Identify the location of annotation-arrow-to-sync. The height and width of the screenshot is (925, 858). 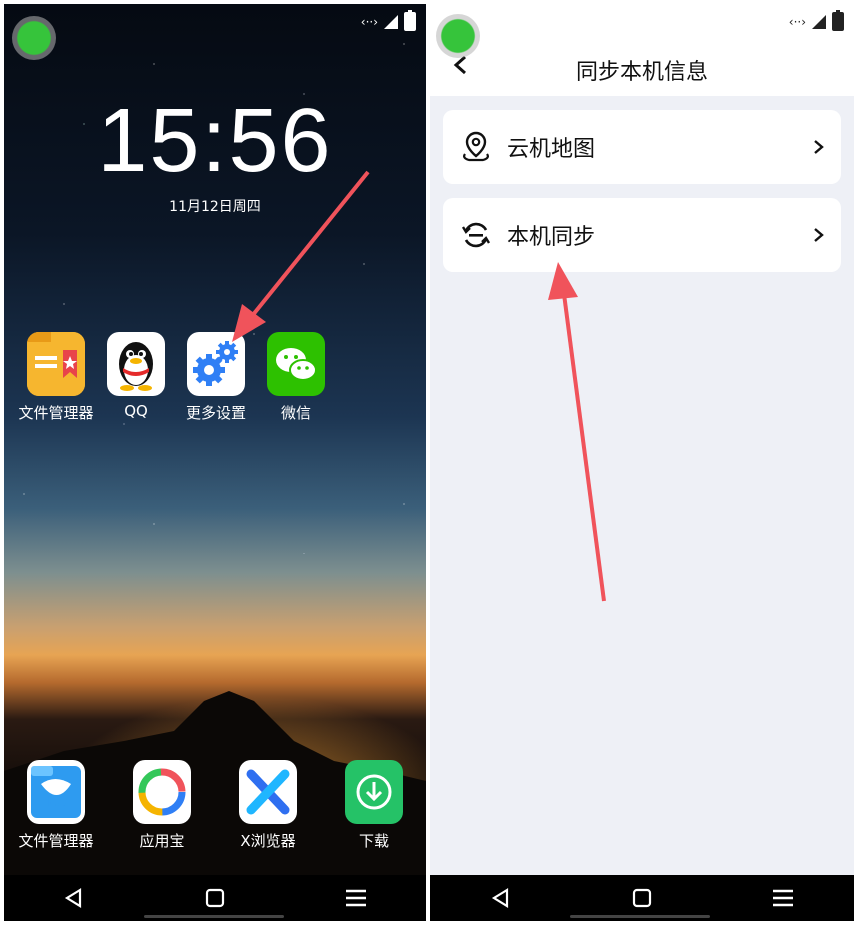
(577, 432).